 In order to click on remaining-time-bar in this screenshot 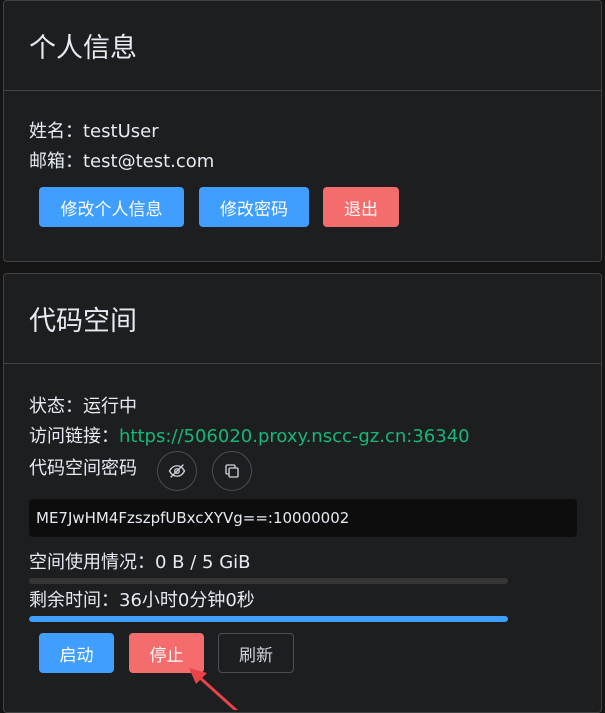, I will do `click(268, 619)`.